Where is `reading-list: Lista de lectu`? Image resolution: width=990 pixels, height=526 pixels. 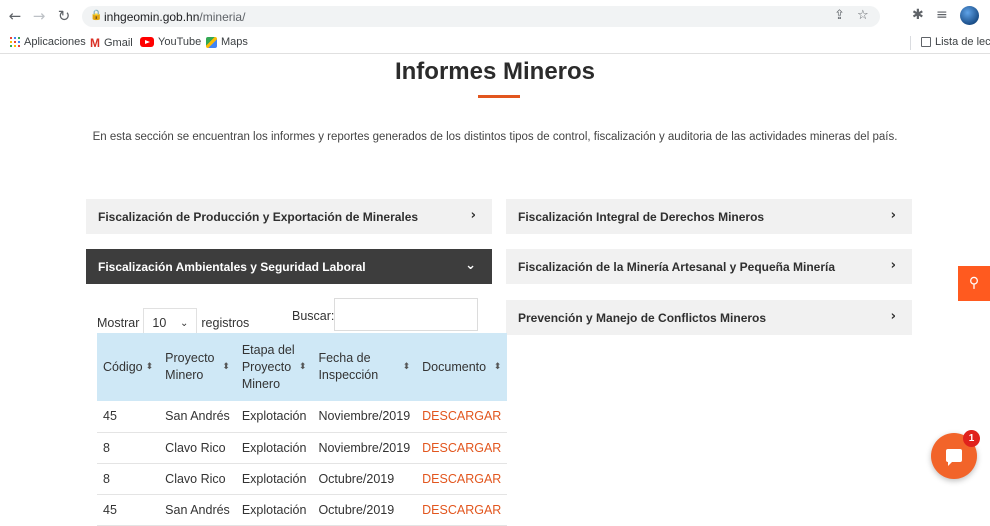 reading-list: Lista de lectu is located at coordinates (955, 42).